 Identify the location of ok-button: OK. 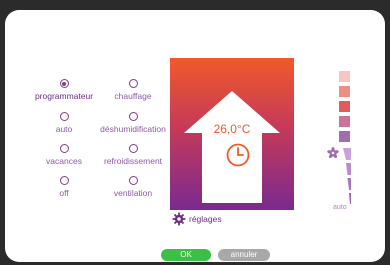
(186, 255).